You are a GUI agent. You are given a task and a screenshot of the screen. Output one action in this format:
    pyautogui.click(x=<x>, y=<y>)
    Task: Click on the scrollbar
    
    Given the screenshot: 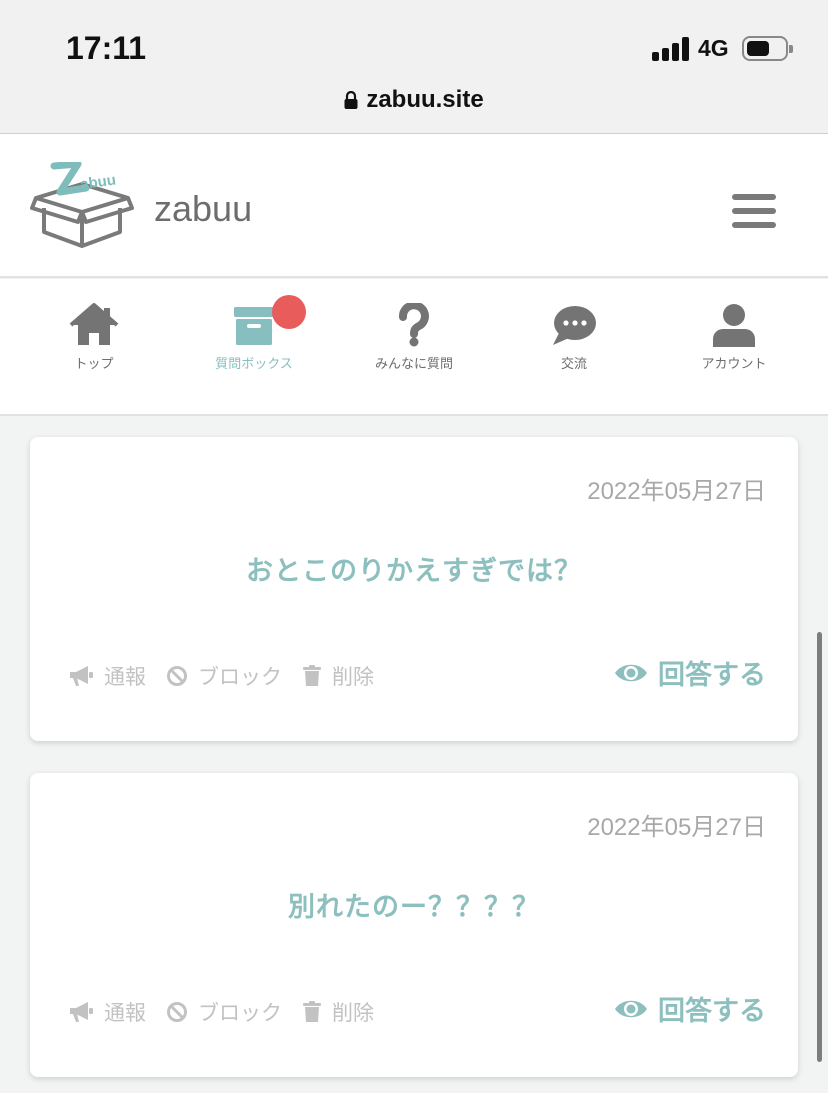 What is the action you would take?
    pyautogui.click(x=819, y=847)
    